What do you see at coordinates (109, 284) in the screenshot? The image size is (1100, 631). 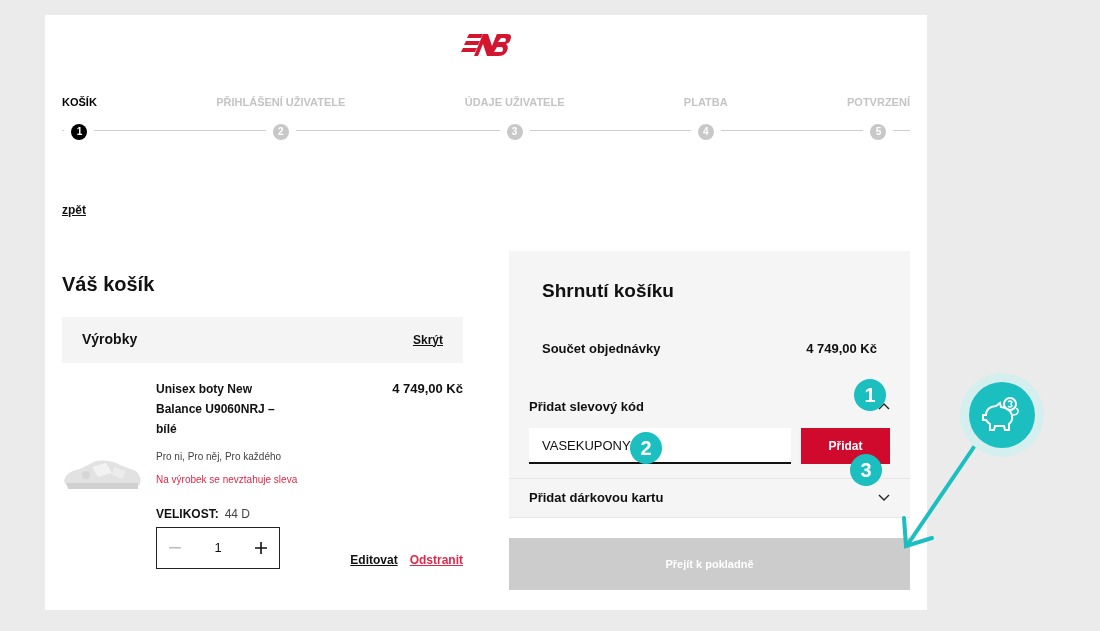 I see `cart-title: Váš košík` at bounding box center [109, 284].